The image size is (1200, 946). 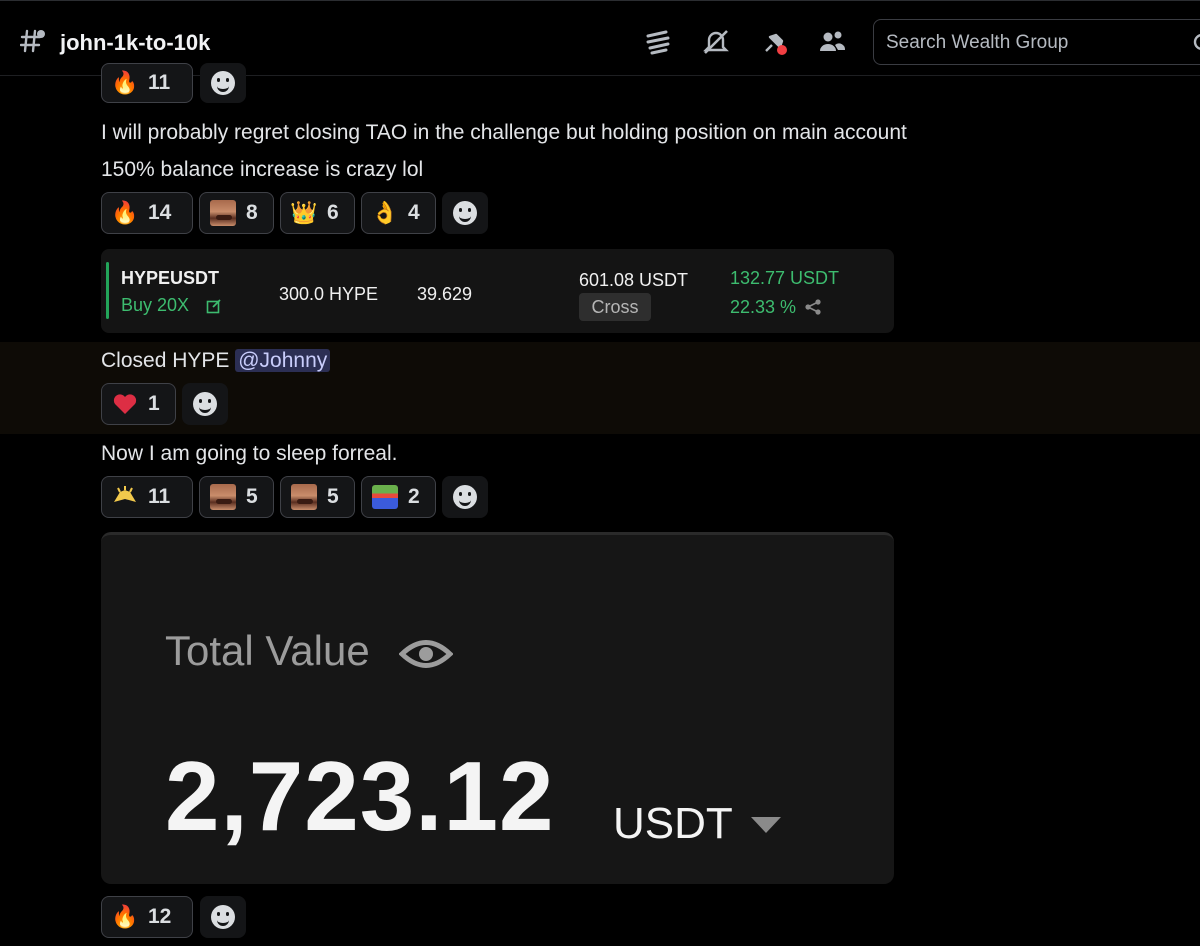 I want to click on total-value-amount: 2,723.12, so click(x=360, y=796).